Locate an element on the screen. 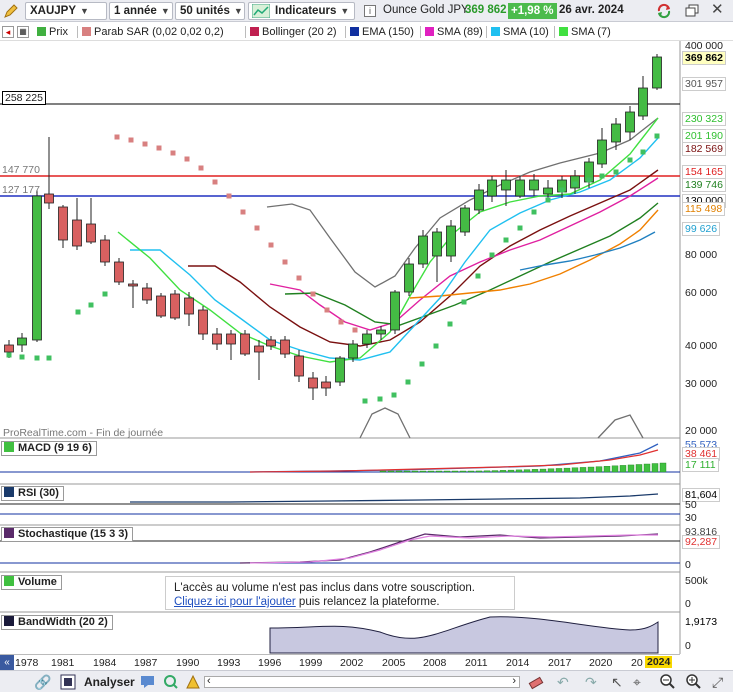  bandwidth-value-1: 1,9173 is located at coordinates (701, 622).